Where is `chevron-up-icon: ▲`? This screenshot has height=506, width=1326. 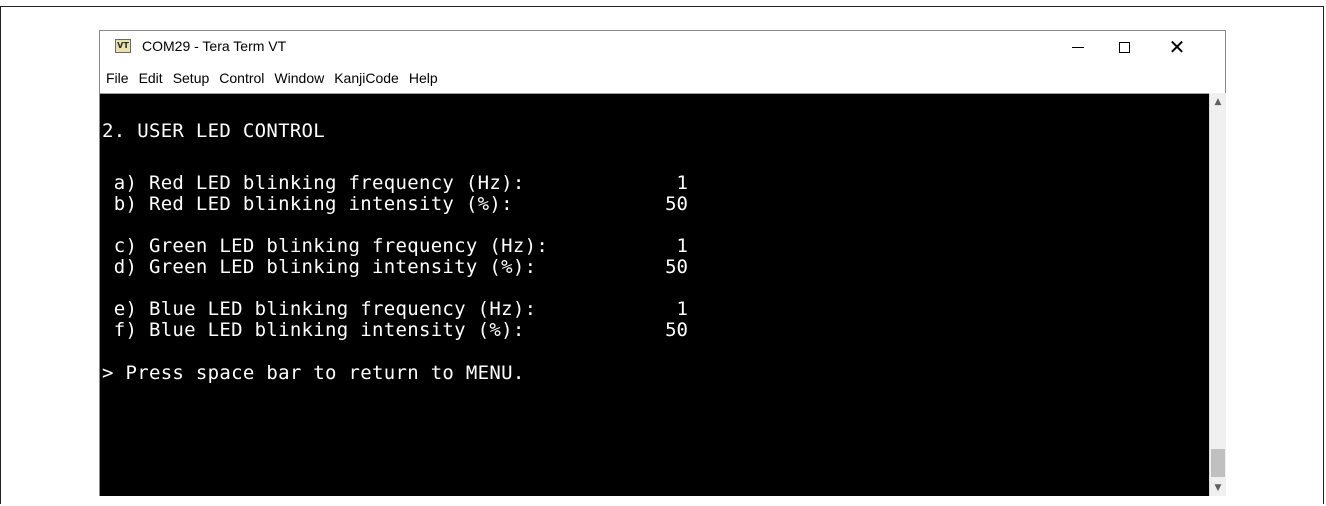 chevron-up-icon: ▲ is located at coordinates (1218, 101).